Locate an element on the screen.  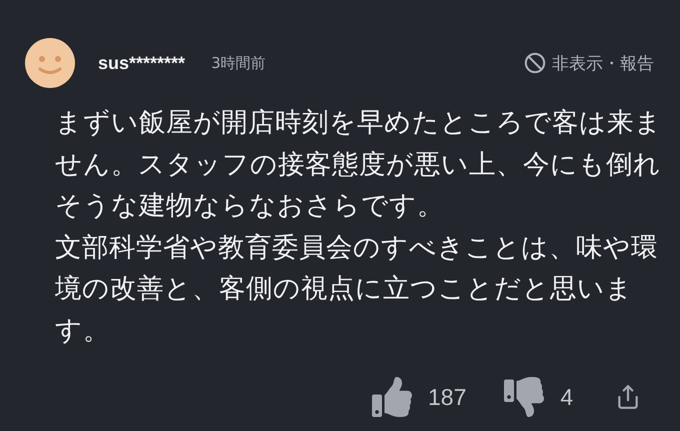
username: sus******** is located at coordinates (142, 63).